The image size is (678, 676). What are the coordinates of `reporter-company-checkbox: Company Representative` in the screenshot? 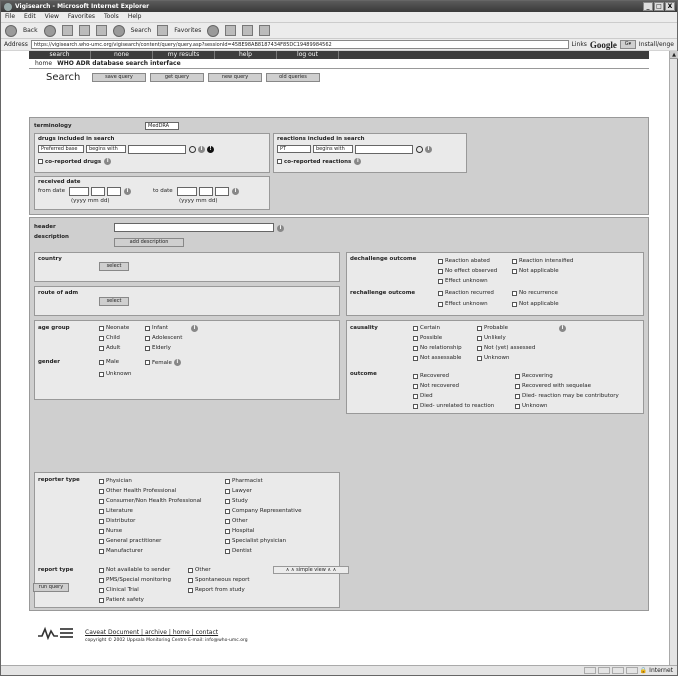 It's located at (263, 511).